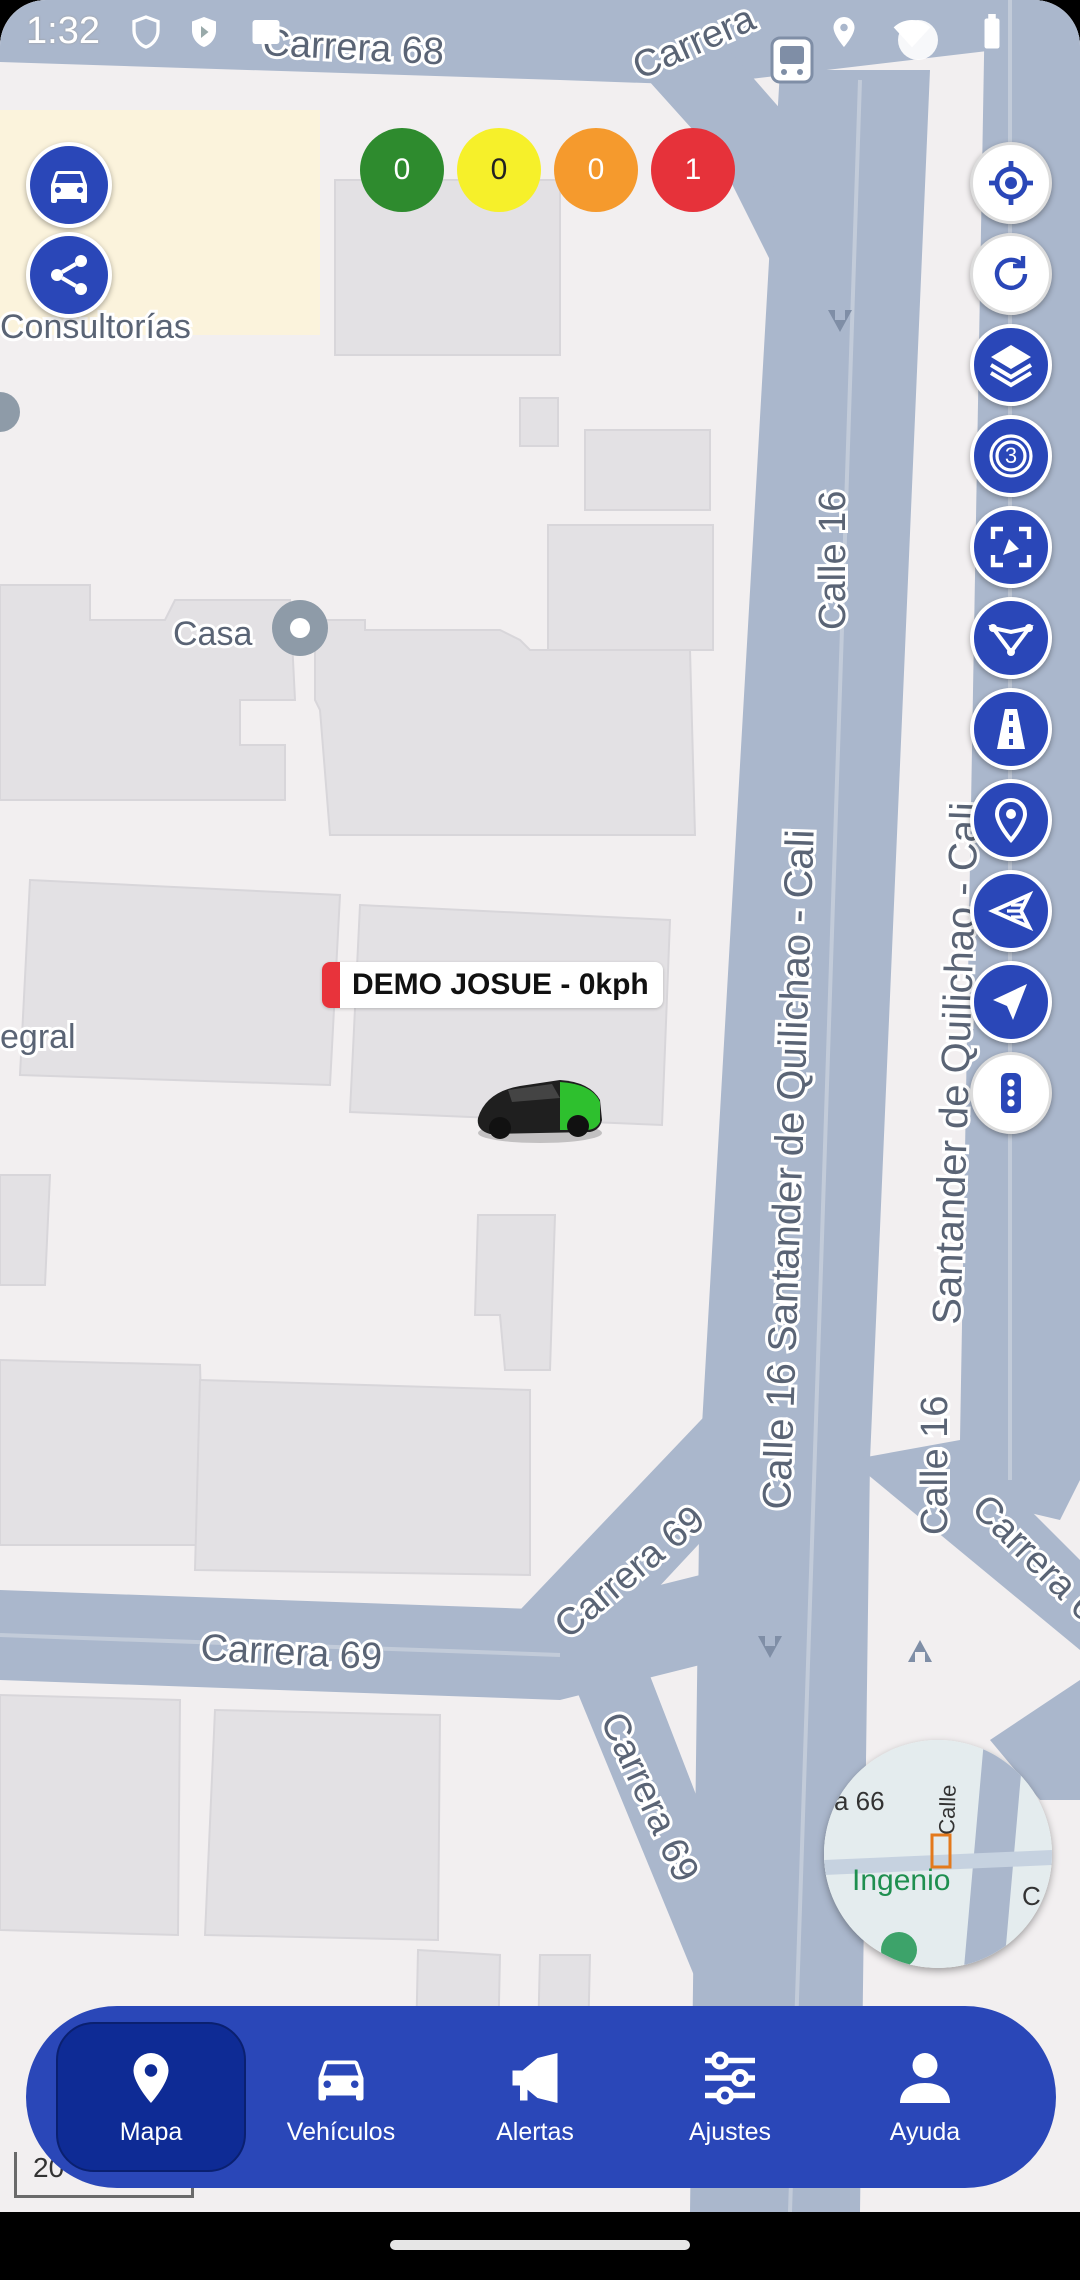 The image size is (1080, 2280). What do you see at coordinates (402, 170) in the screenshot?
I see `counter-green: 0` at bounding box center [402, 170].